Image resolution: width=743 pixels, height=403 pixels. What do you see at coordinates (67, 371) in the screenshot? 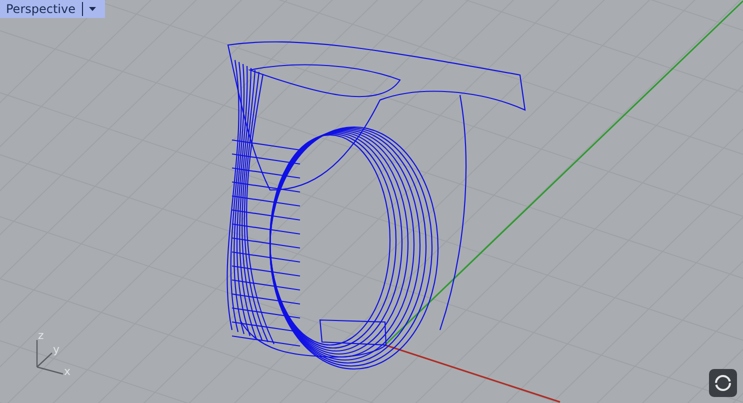
I see `axis-label: x` at bounding box center [67, 371].